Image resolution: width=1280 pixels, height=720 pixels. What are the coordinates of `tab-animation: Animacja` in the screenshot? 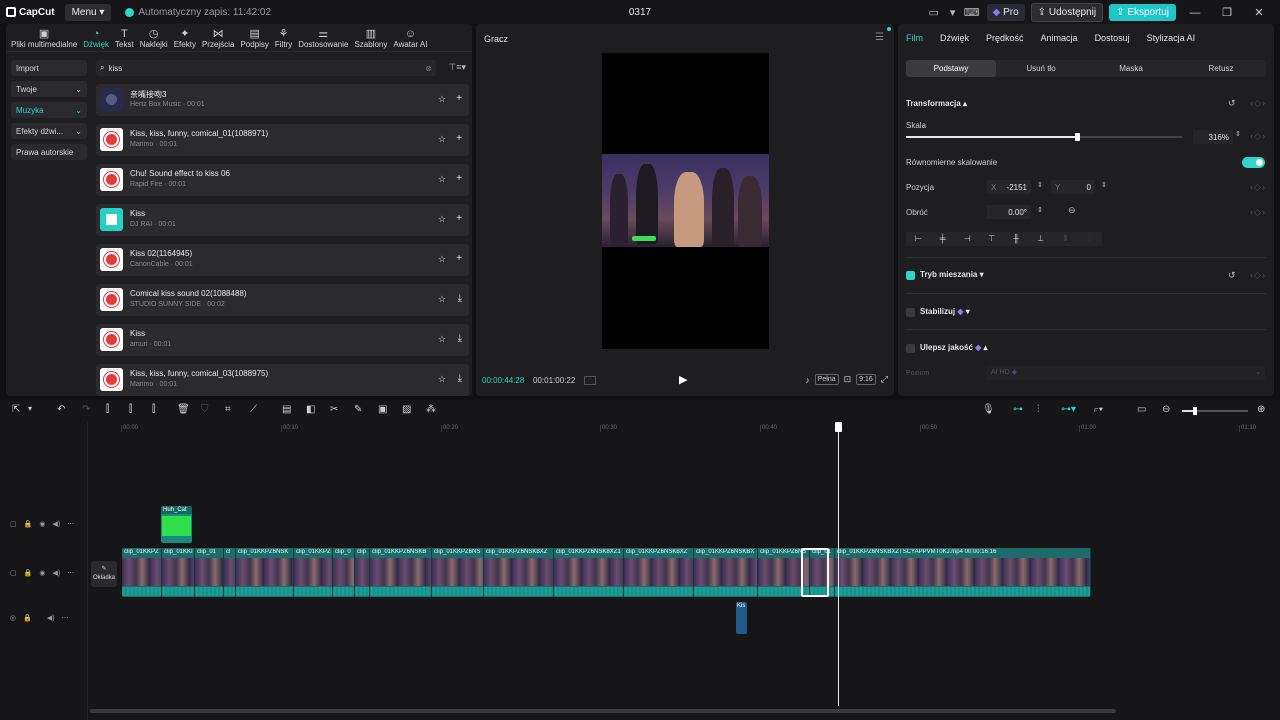 It's located at (1059, 38).